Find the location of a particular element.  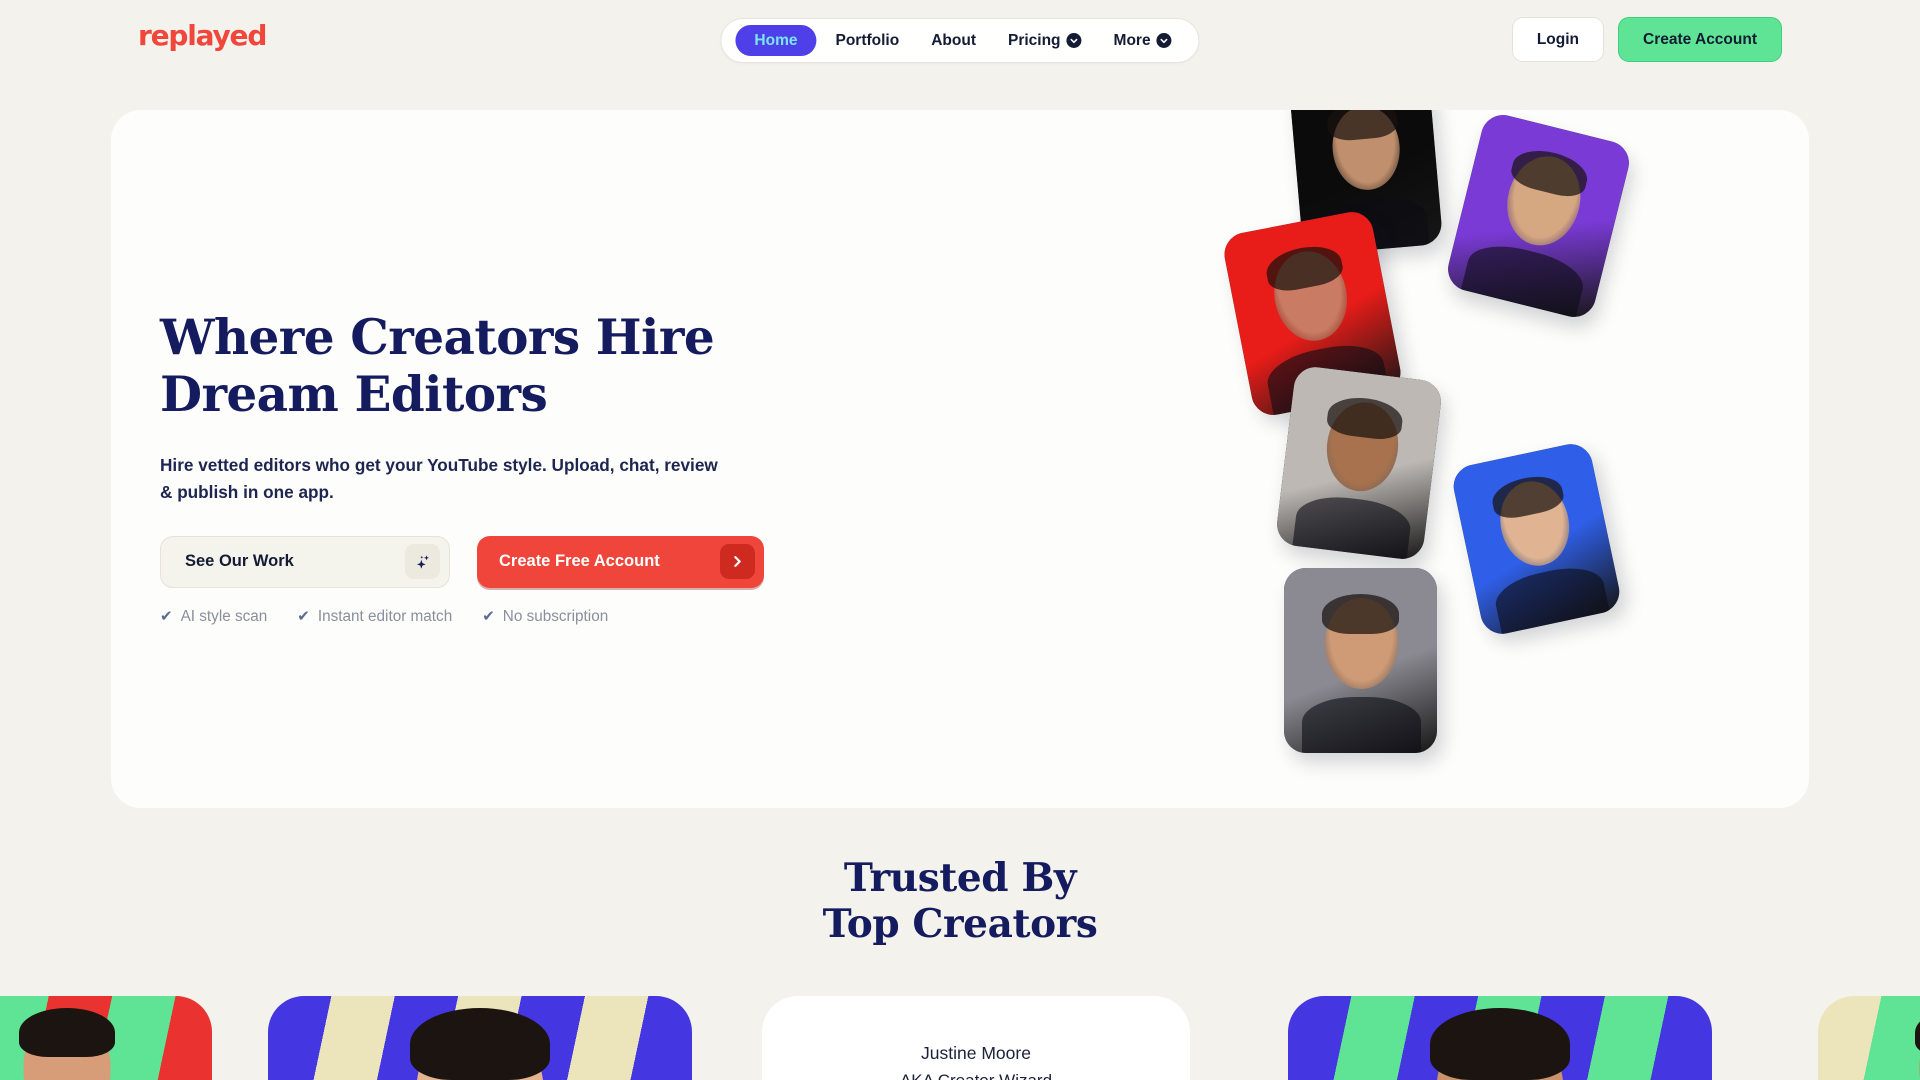

nav-label: Portfolio is located at coordinates (867, 40).